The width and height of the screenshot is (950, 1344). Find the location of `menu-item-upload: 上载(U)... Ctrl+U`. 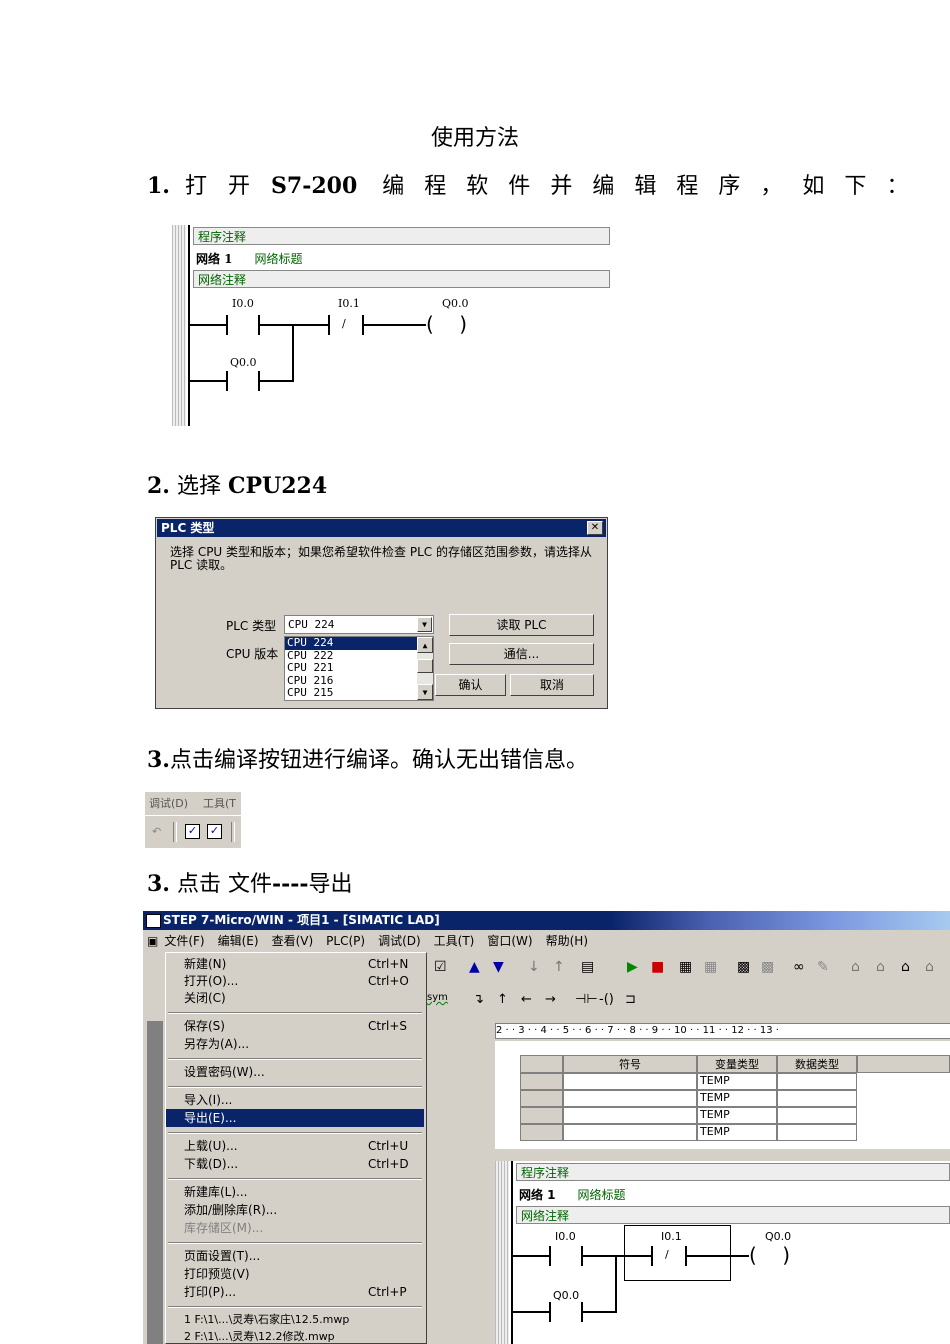

menu-item-upload: 上载(U)... Ctrl+U is located at coordinates (295, 1146).